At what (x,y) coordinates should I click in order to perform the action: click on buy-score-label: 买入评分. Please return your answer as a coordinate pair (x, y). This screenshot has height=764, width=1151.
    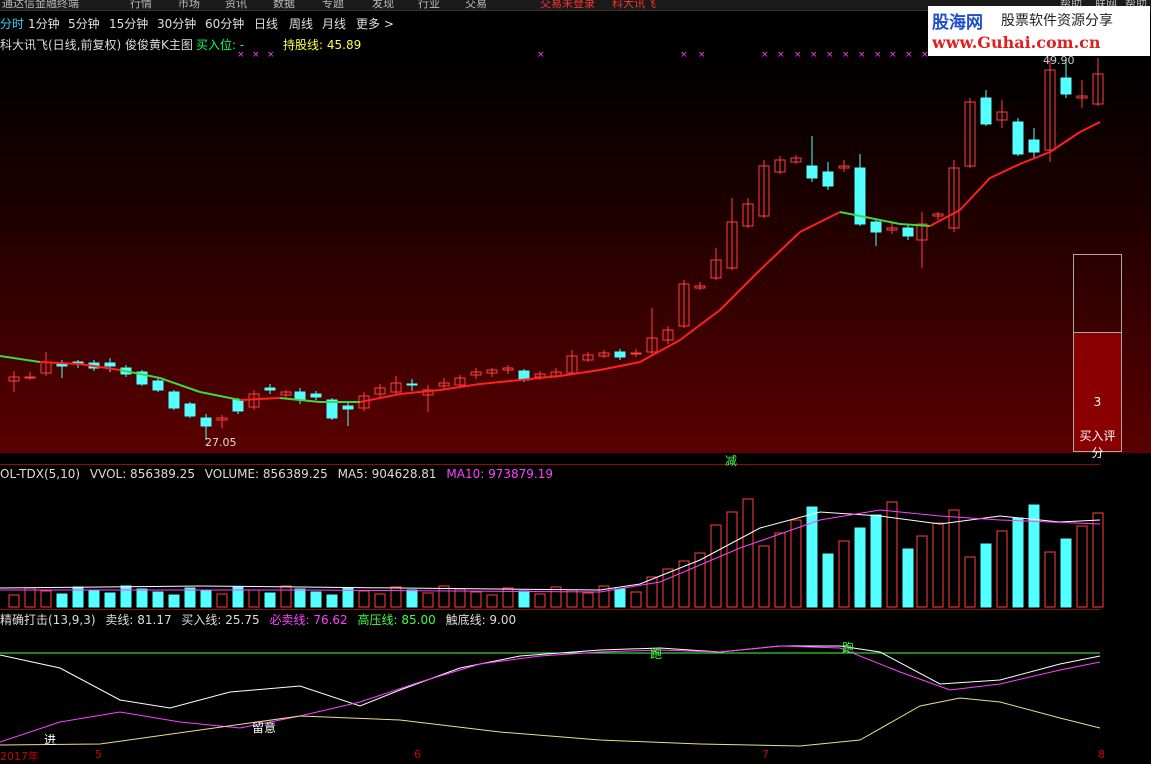
    Looking at the image, I should click on (1097, 444).